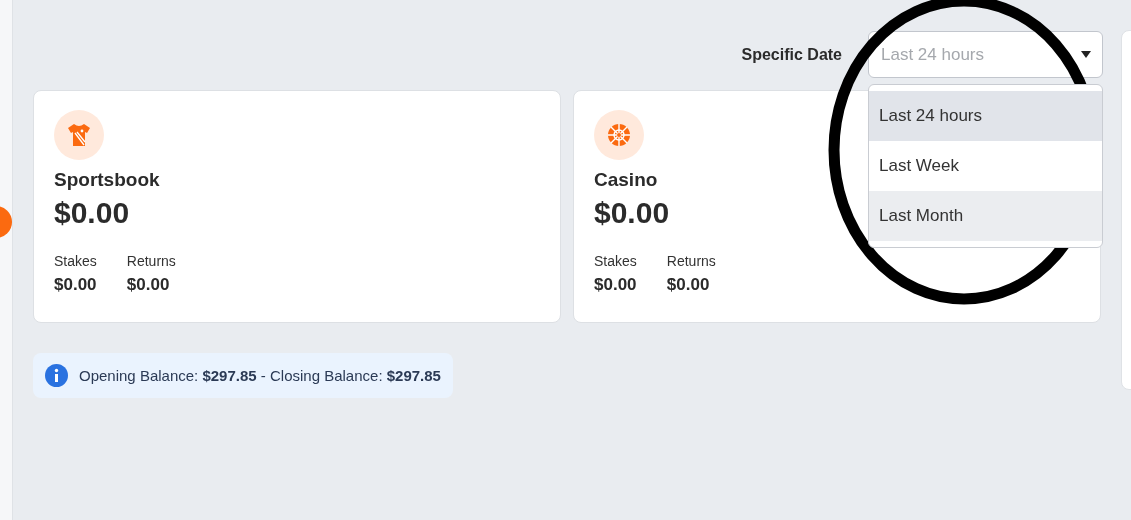 This screenshot has width=1131, height=520. Describe the element at coordinates (260, 375) in the screenshot. I see `balance-note: Opening Balance: $297.85 - Closing Balance: $297.85` at that location.